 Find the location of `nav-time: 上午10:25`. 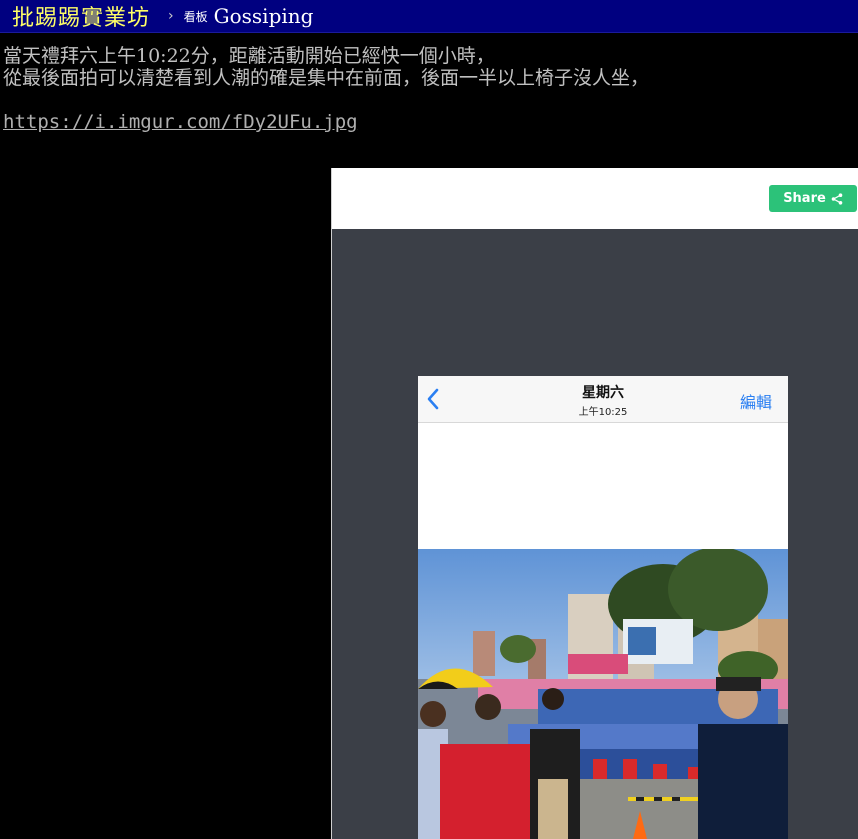

nav-time: 上午10:25 is located at coordinates (603, 412).